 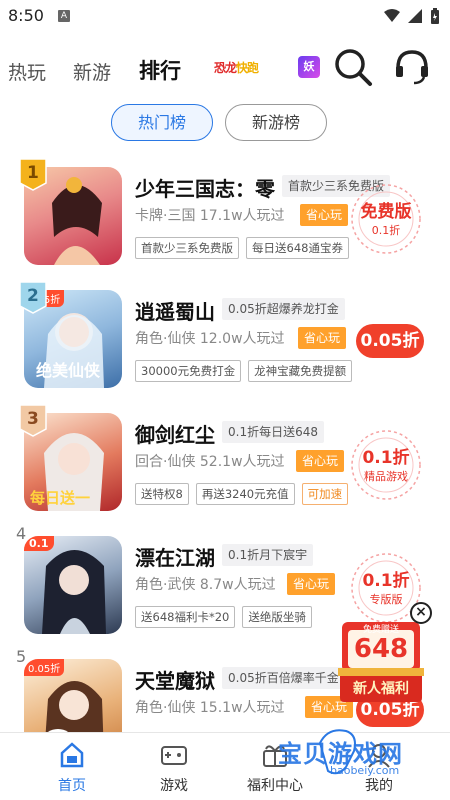 I want to click on tag-list: 首款少三系免费版 每日送648通宝券, so click(x=242, y=248).